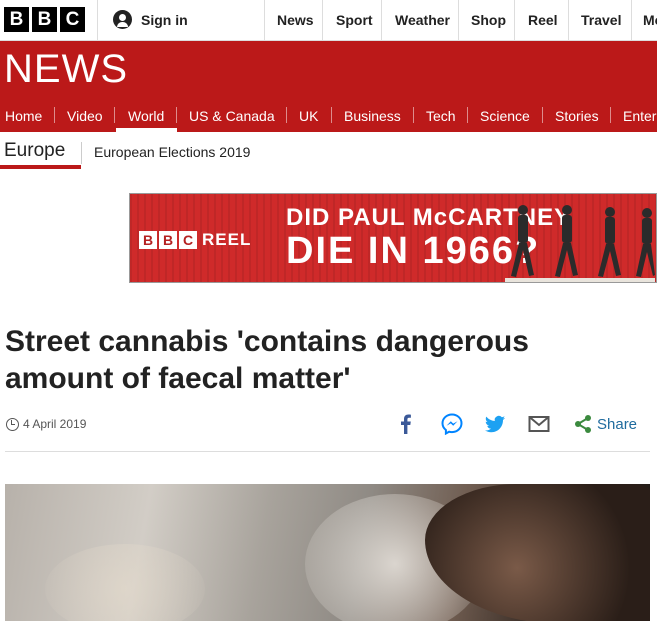  I want to click on facebook-icon, so click(407, 424).